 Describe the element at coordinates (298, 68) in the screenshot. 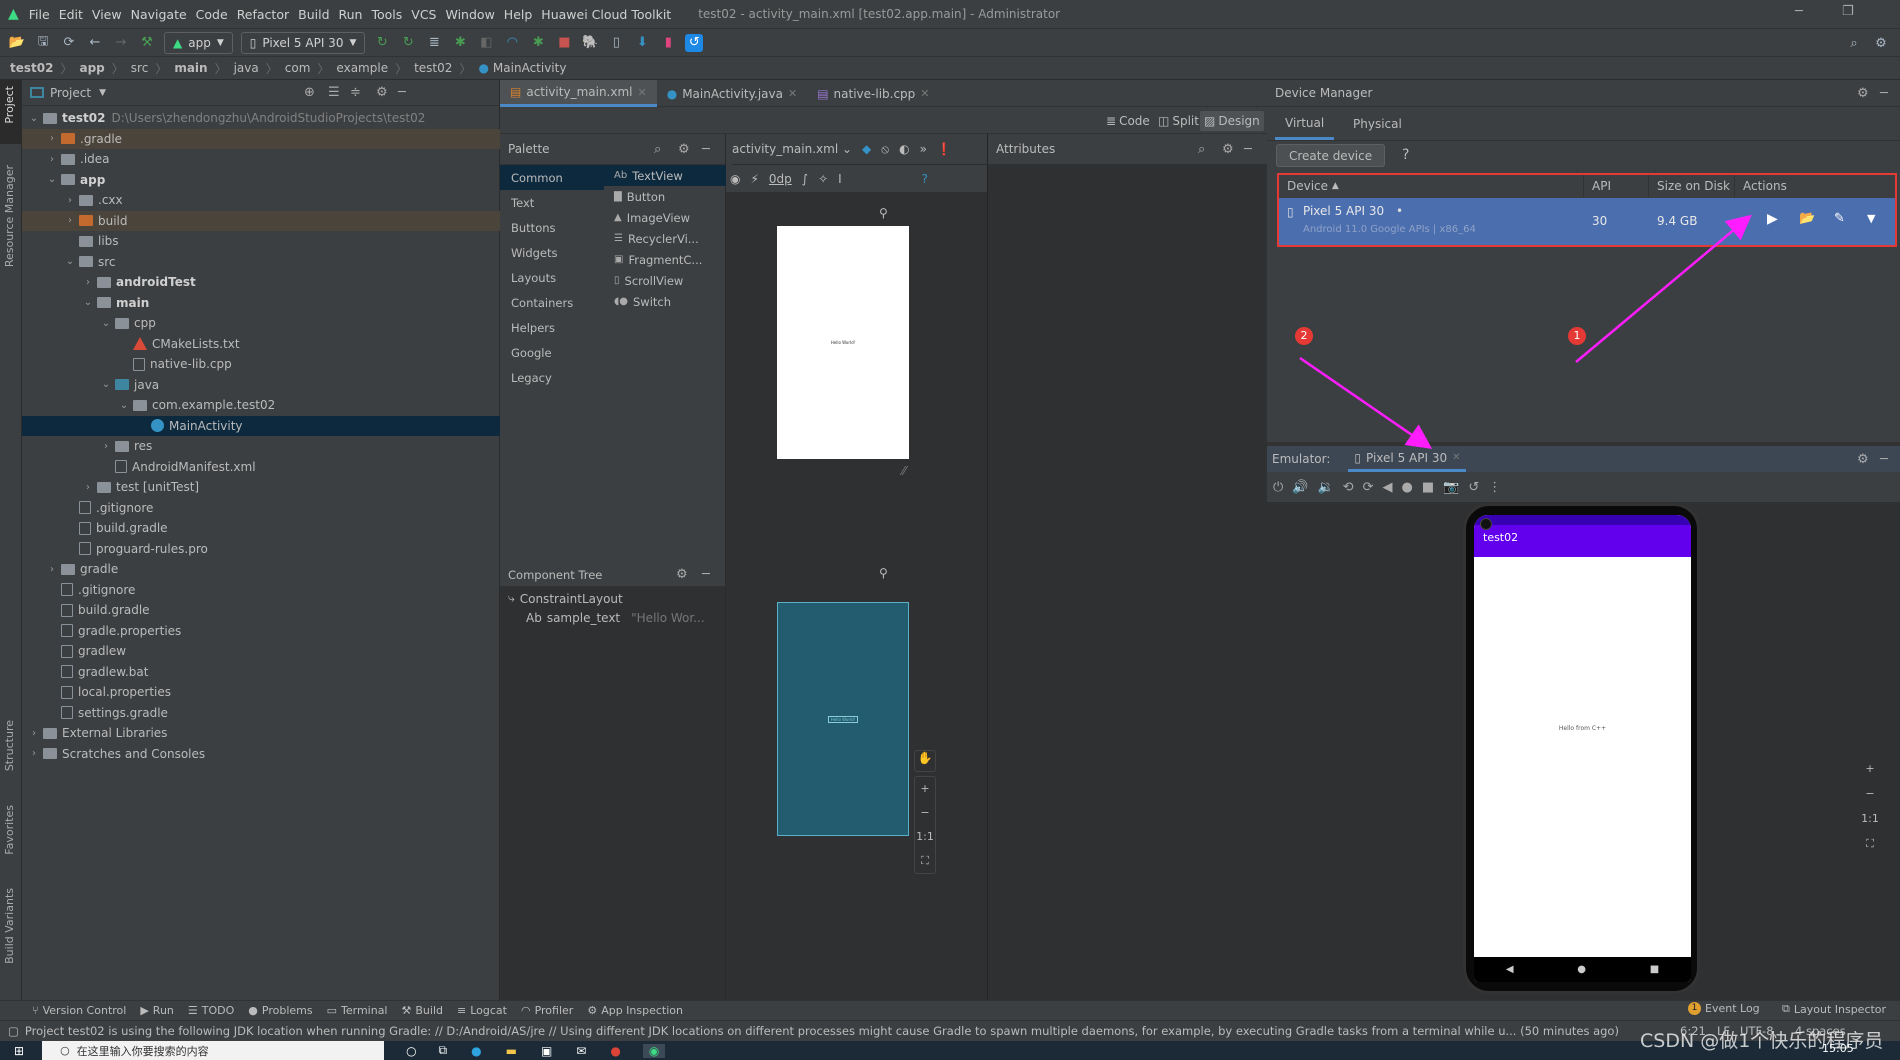

I see `breadcrumb-item: com` at that location.